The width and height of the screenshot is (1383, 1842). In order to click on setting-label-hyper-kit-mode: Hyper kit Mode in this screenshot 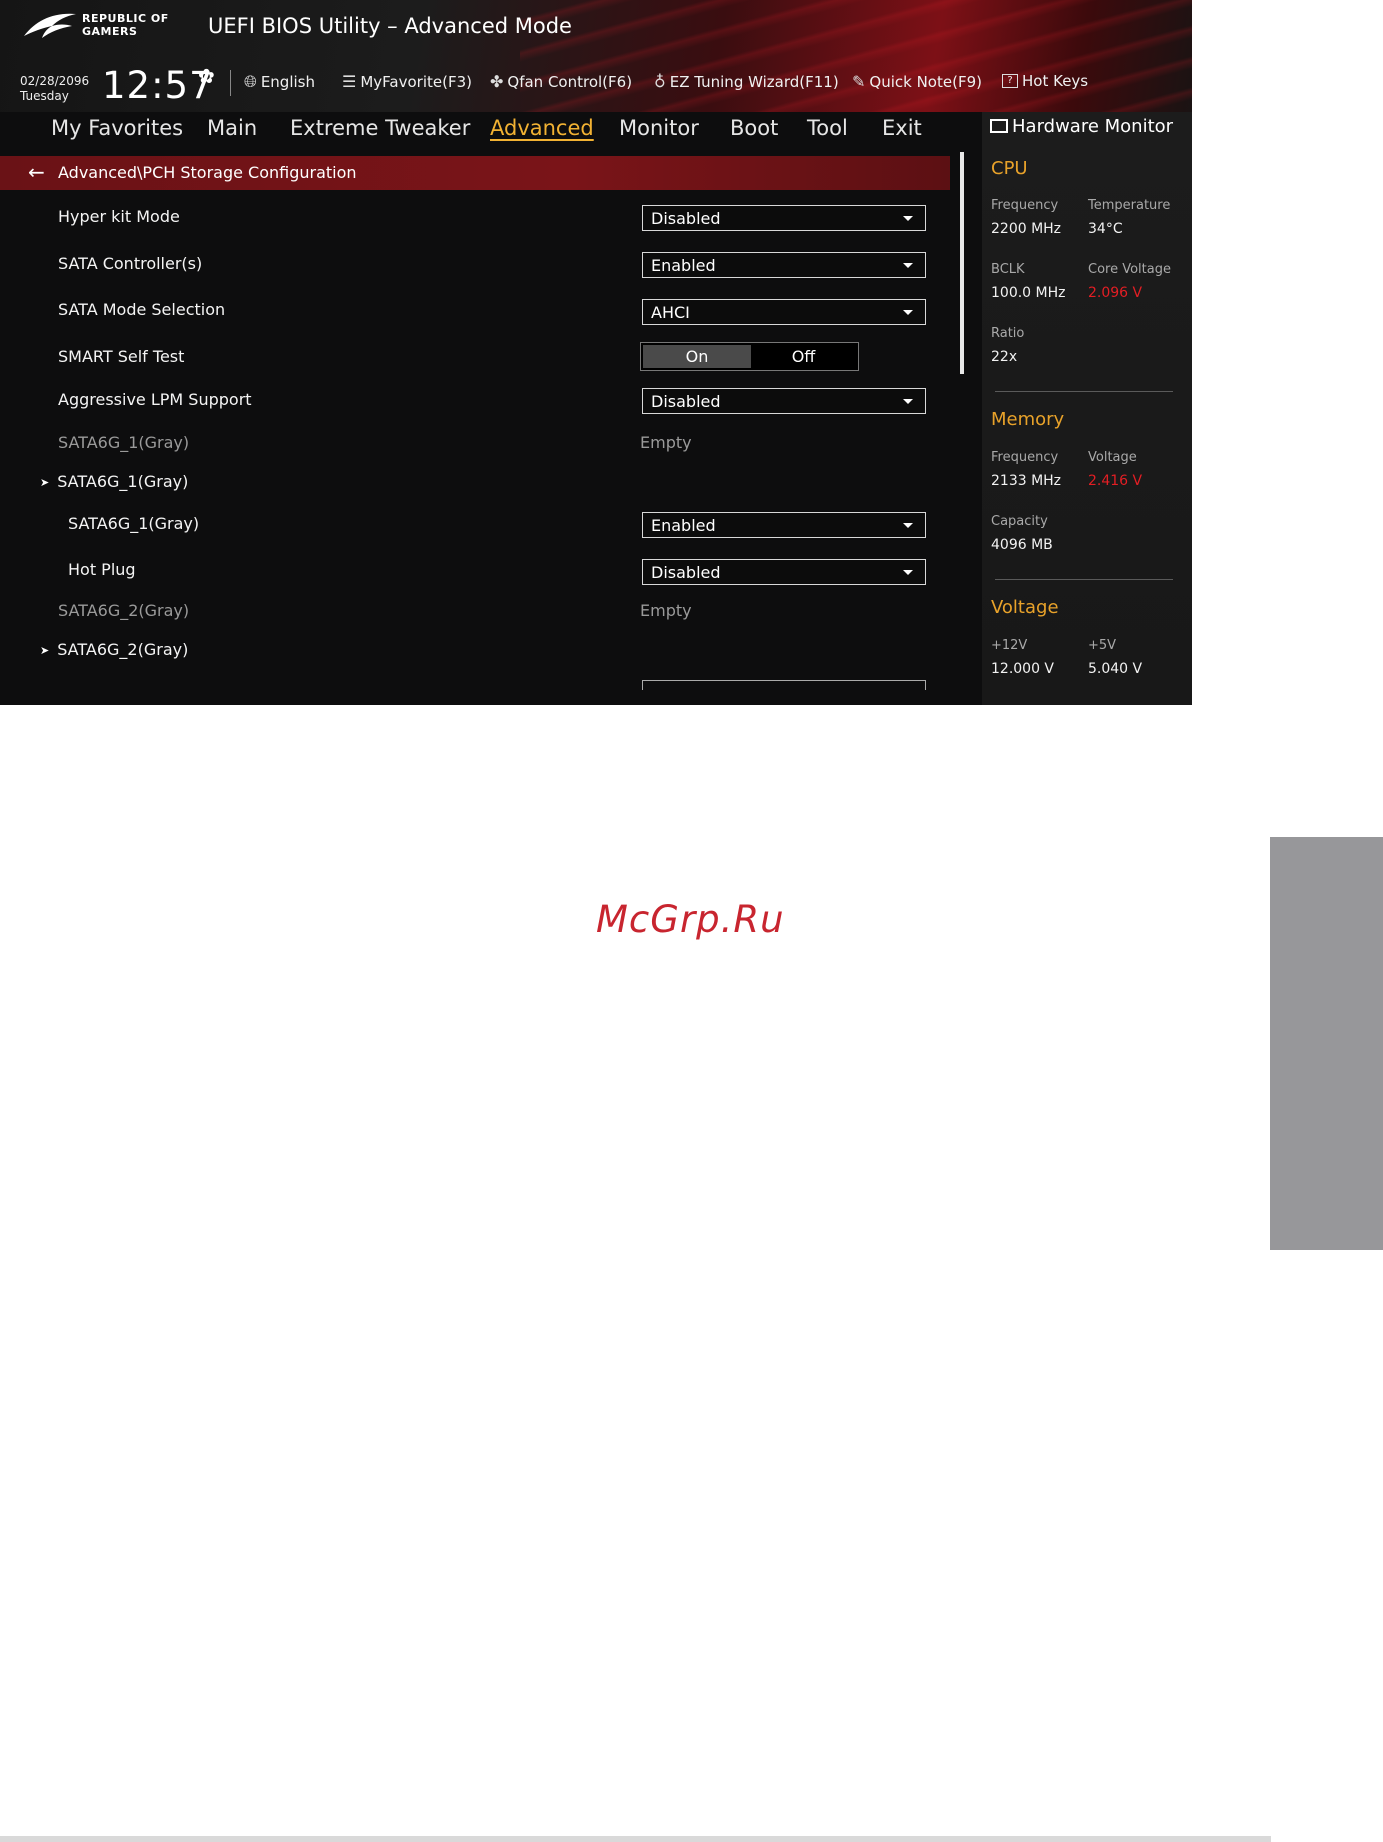, I will do `click(119, 216)`.